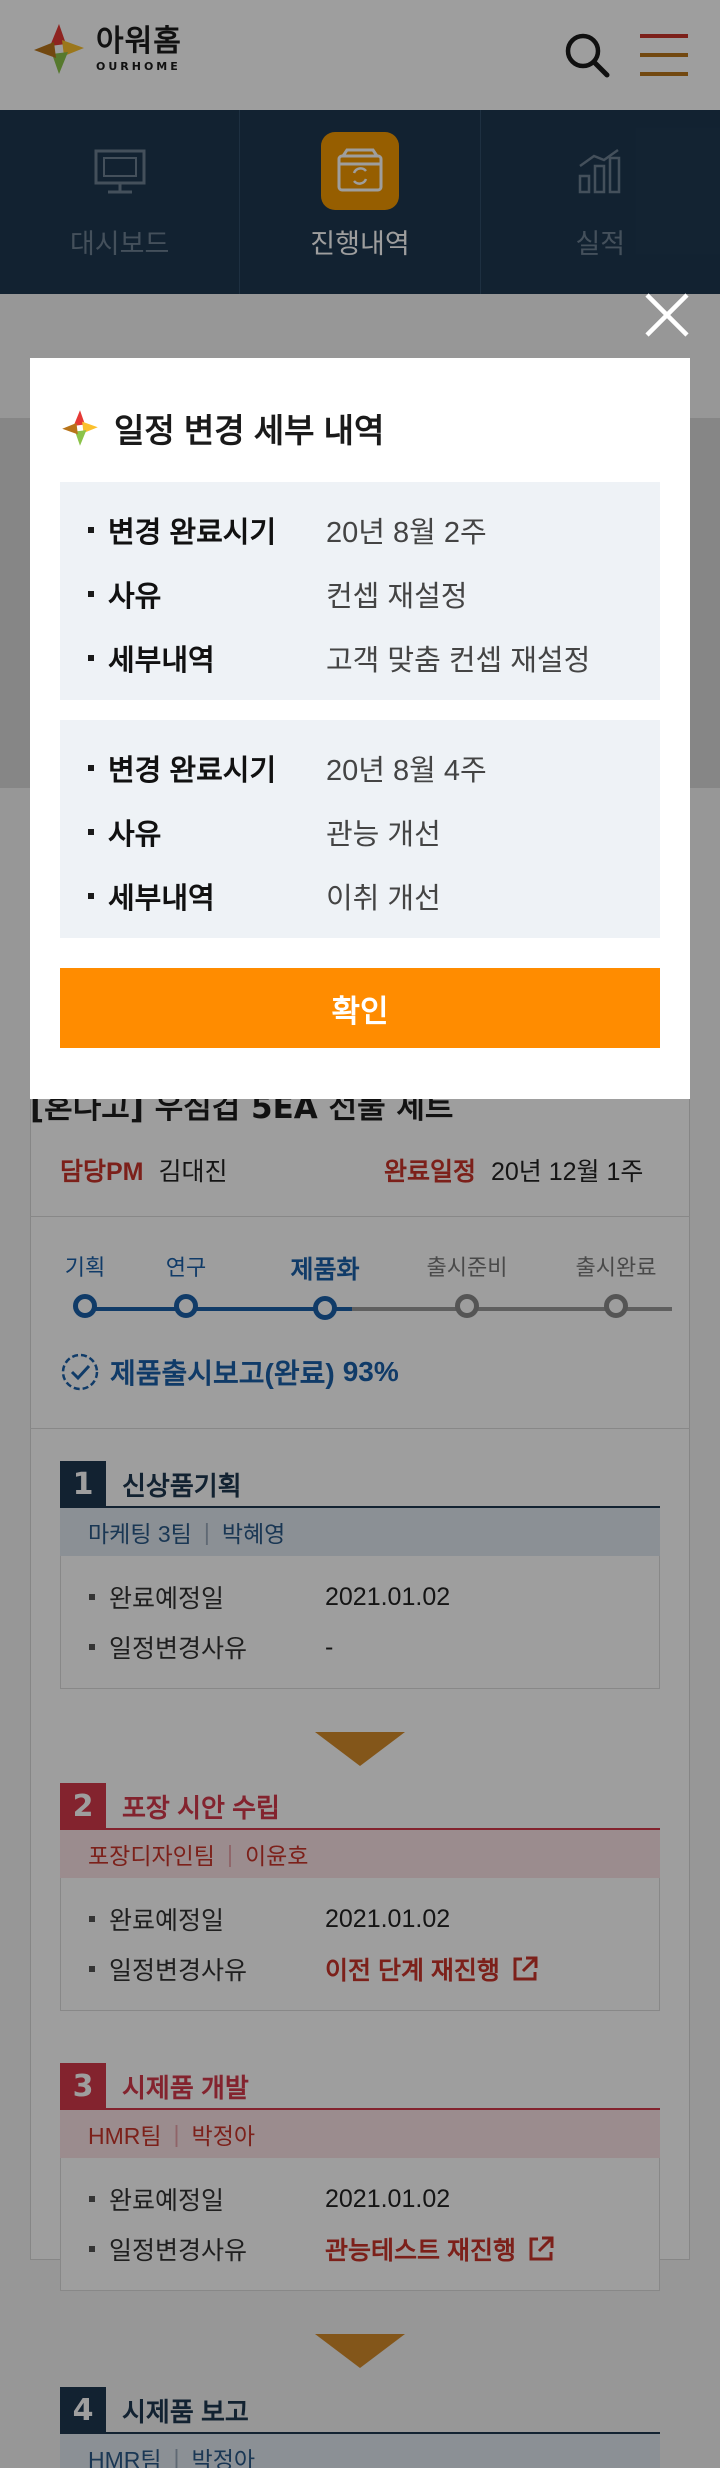  I want to click on detail-value: 관능 개선, so click(383, 835).